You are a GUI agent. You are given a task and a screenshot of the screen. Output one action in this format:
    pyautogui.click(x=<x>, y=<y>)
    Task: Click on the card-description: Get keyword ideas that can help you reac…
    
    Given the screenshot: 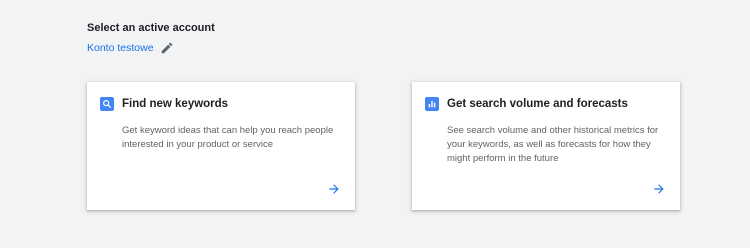 What is the action you would take?
    pyautogui.click(x=228, y=137)
    